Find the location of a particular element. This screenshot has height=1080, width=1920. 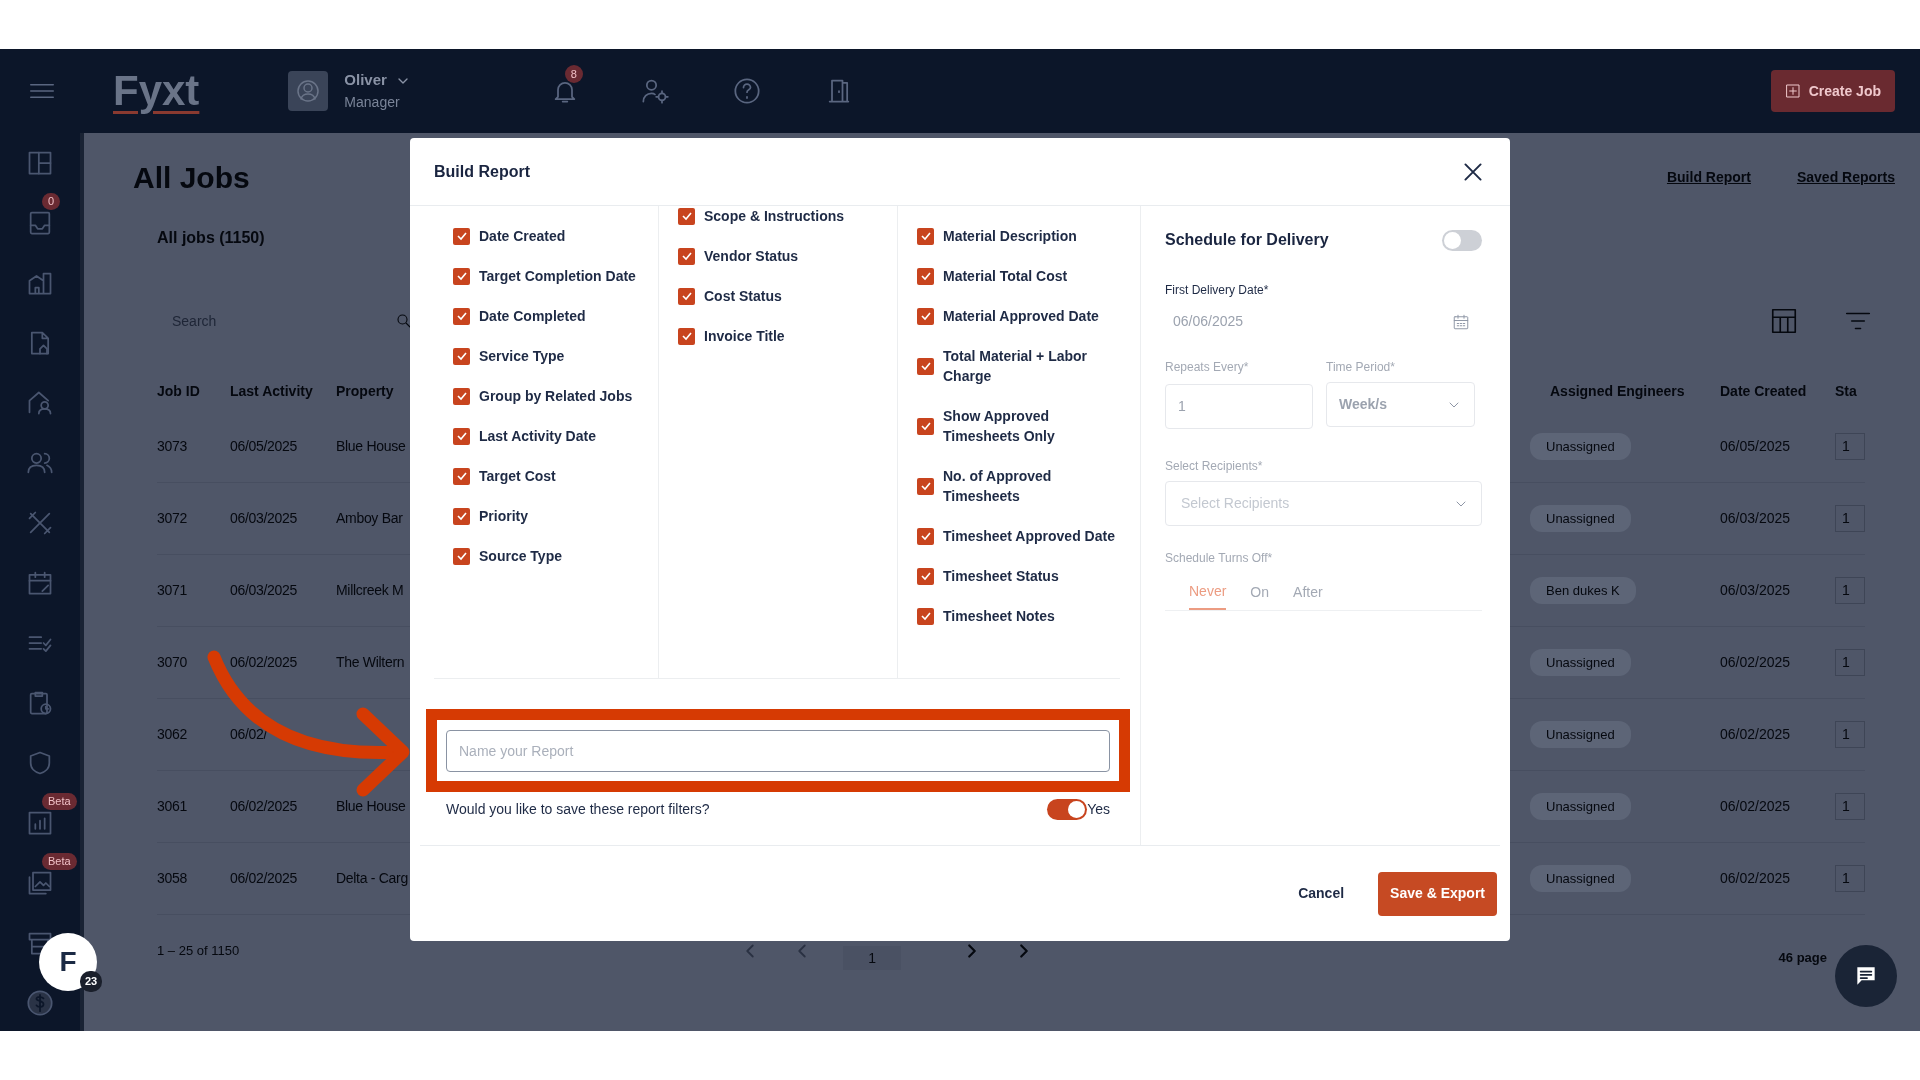

table-cell-text: 3061 is located at coordinates (172, 806).